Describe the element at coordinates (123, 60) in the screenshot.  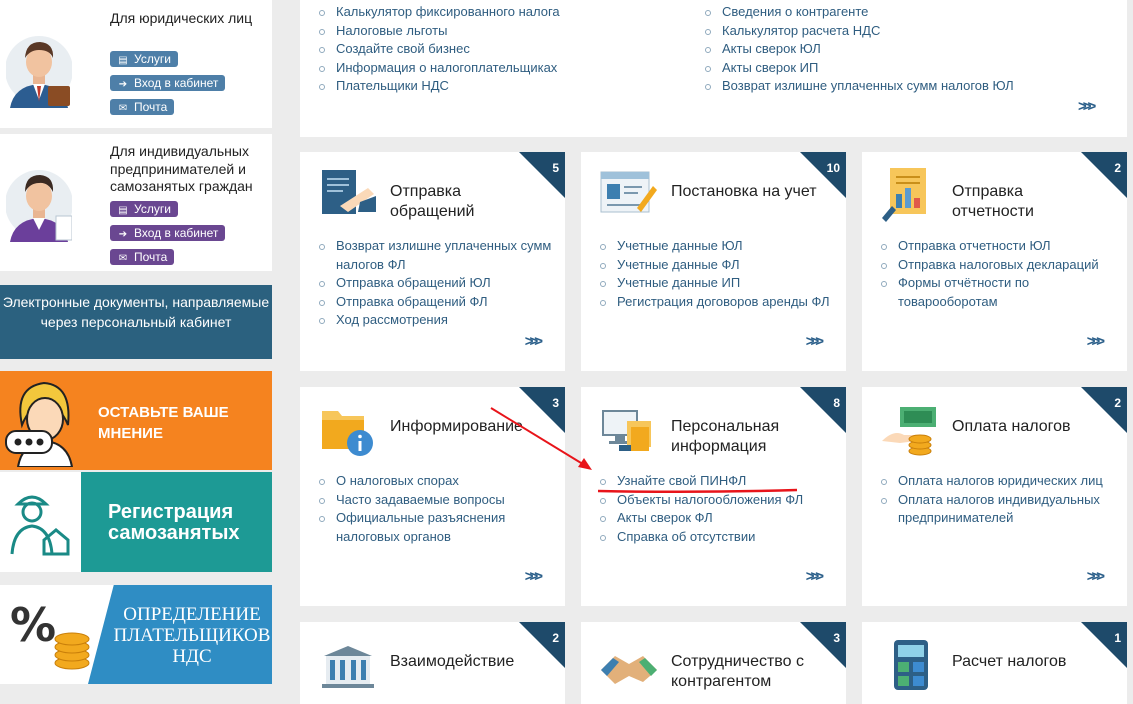
I see `list-icon: ▤` at that location.